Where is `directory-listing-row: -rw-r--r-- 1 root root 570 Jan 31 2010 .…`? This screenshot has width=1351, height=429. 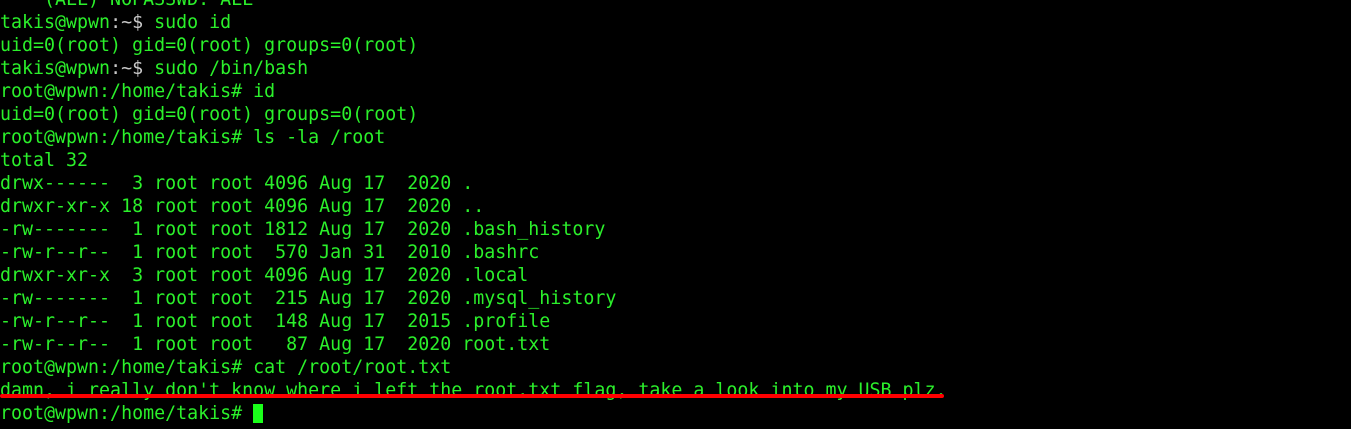 directory-listing-row: -rw-r--r-- 1 root root 570 Jan 31 2010 .… is located at coordinates (270, 252).